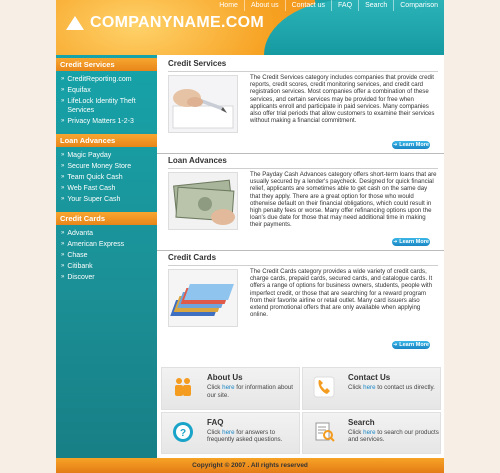  Describe the element at coordinates (215, 422) in the screenshot. I see `box-title: FAQ` at that location.